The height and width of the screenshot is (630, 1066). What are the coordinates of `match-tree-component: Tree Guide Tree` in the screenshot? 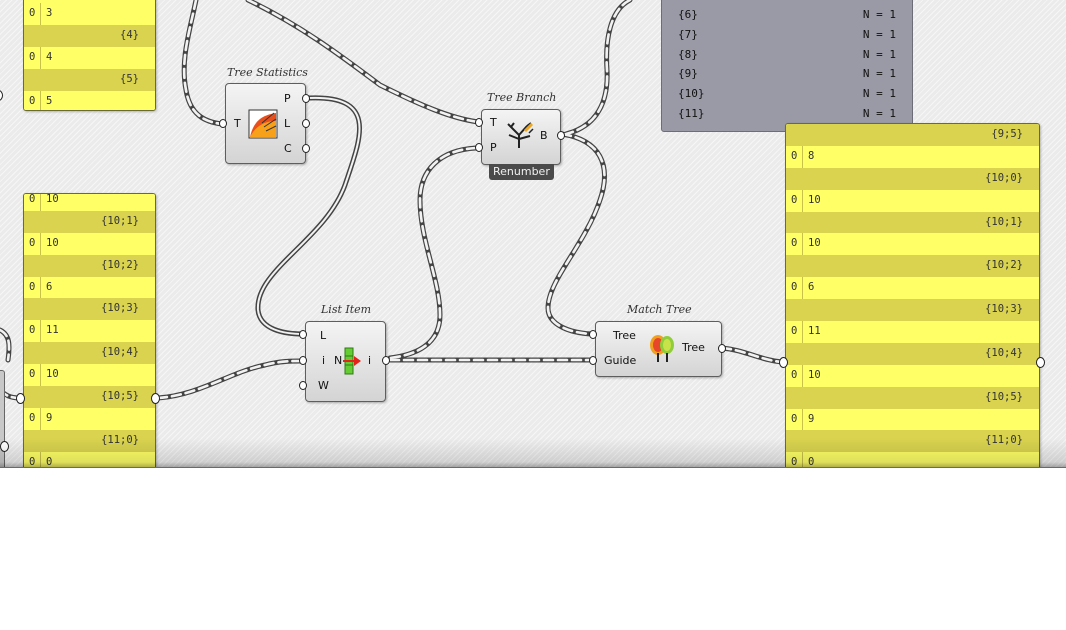 It's located at (658, 349).